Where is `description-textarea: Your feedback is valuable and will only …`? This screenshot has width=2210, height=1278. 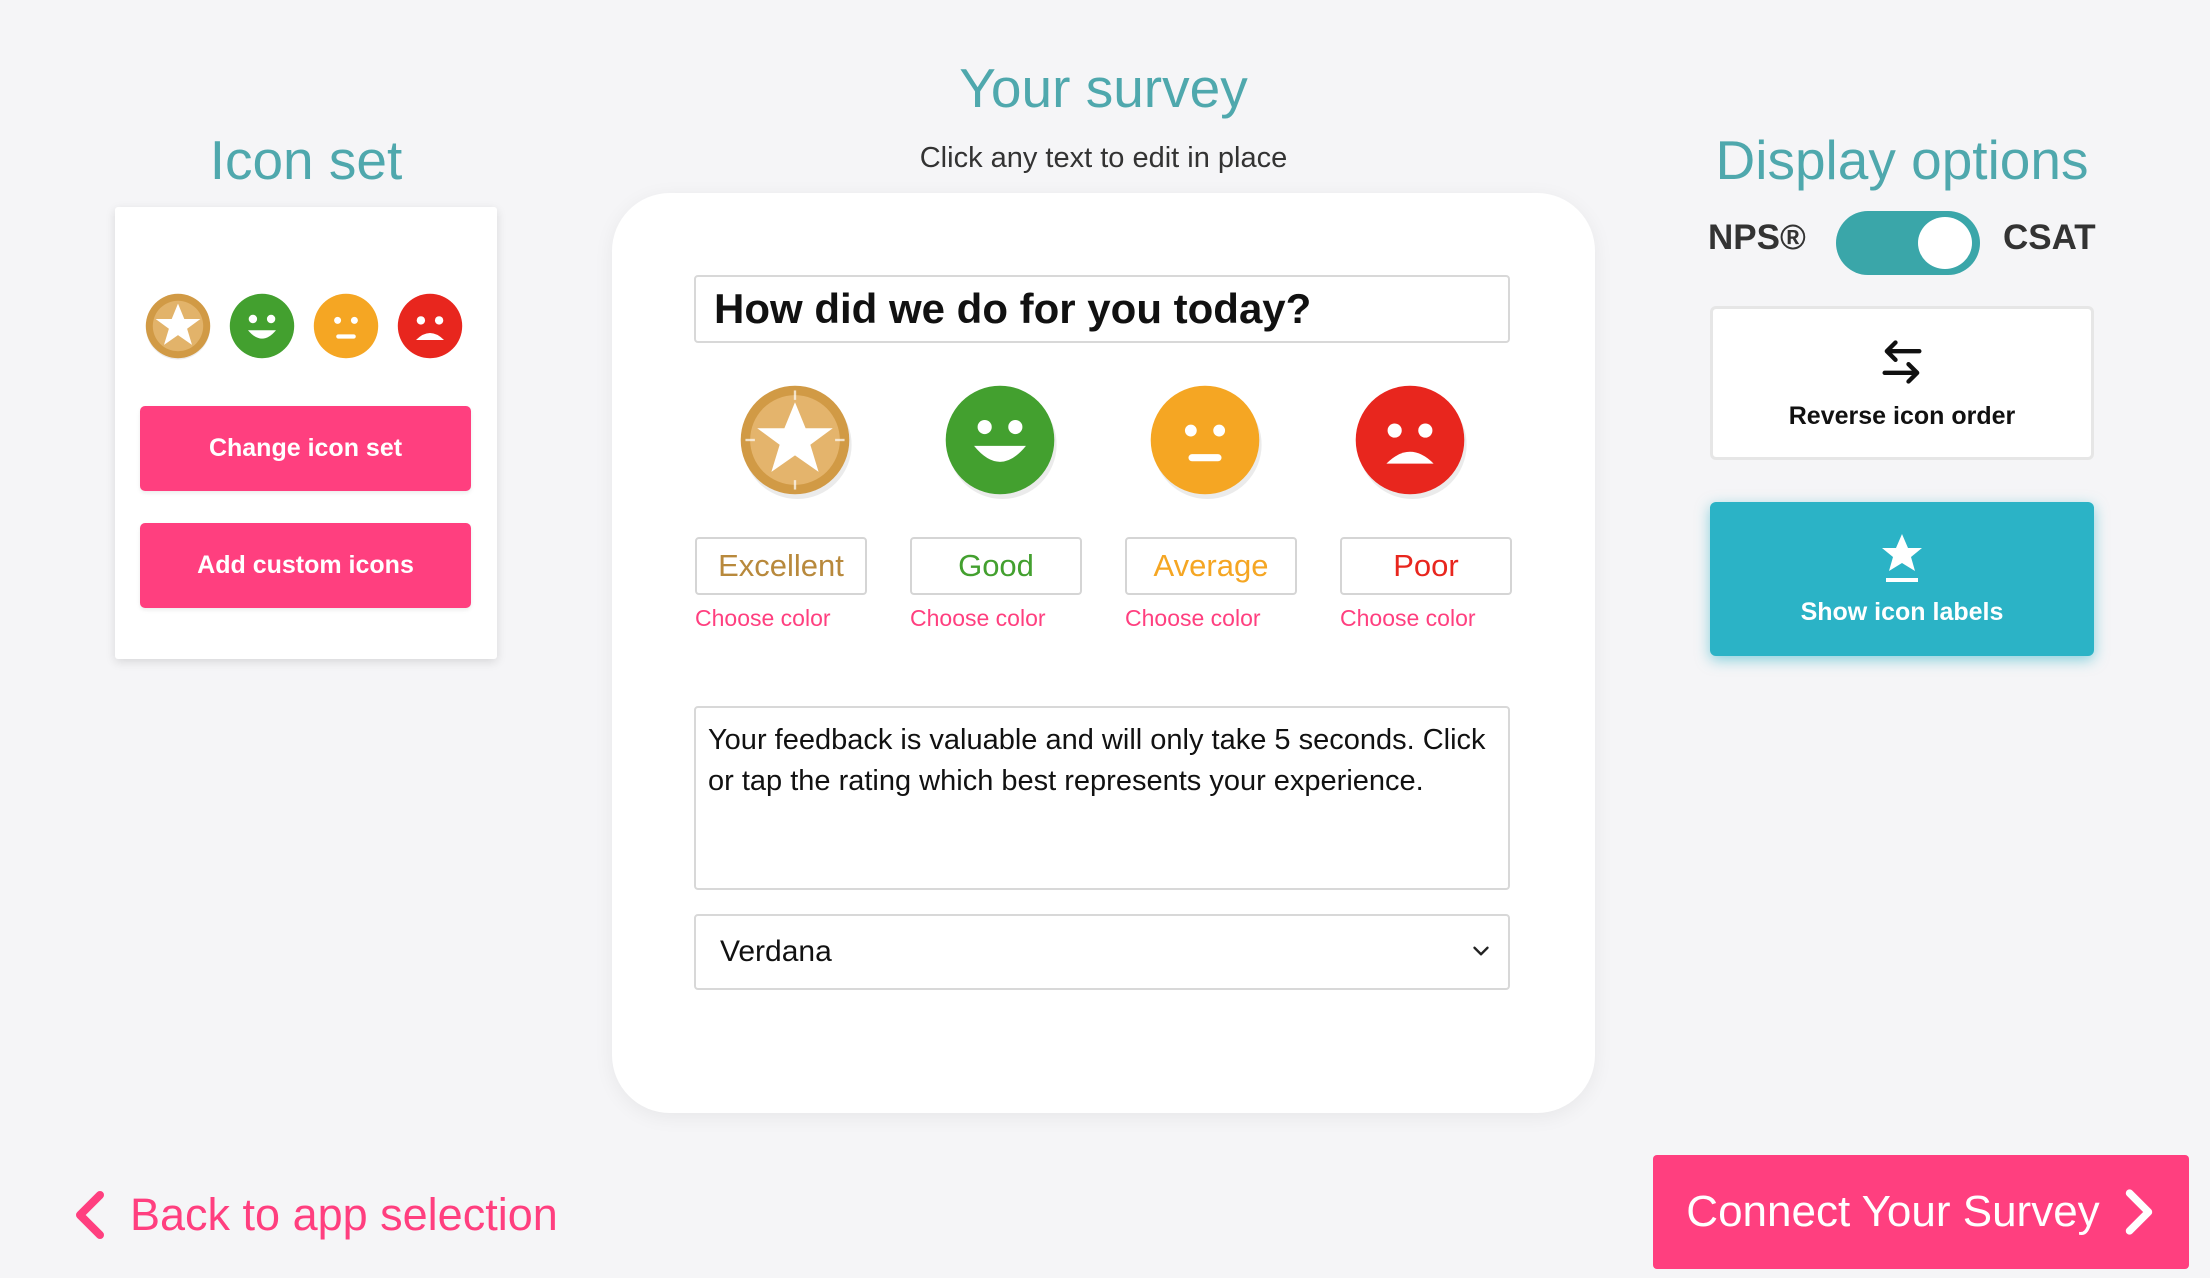
description-textarea: Your feedback is valuable and will only … is located at coordinates (1102, 798).